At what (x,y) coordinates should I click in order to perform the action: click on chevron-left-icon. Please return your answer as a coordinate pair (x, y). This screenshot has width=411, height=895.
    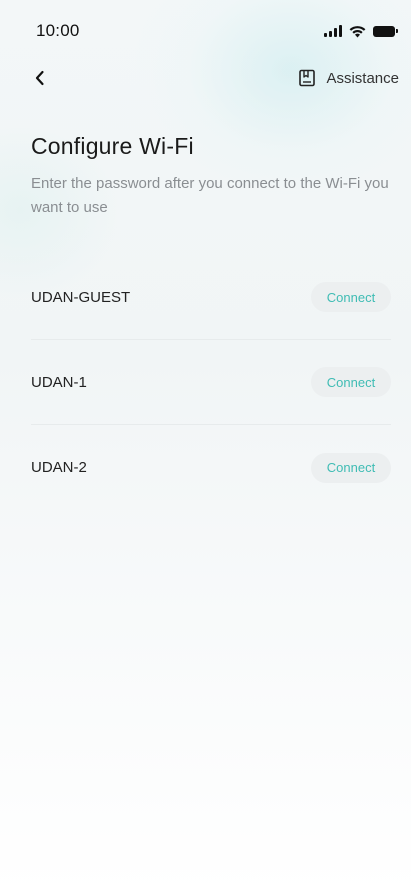
    Looking at the image, I should click on (39, 78).